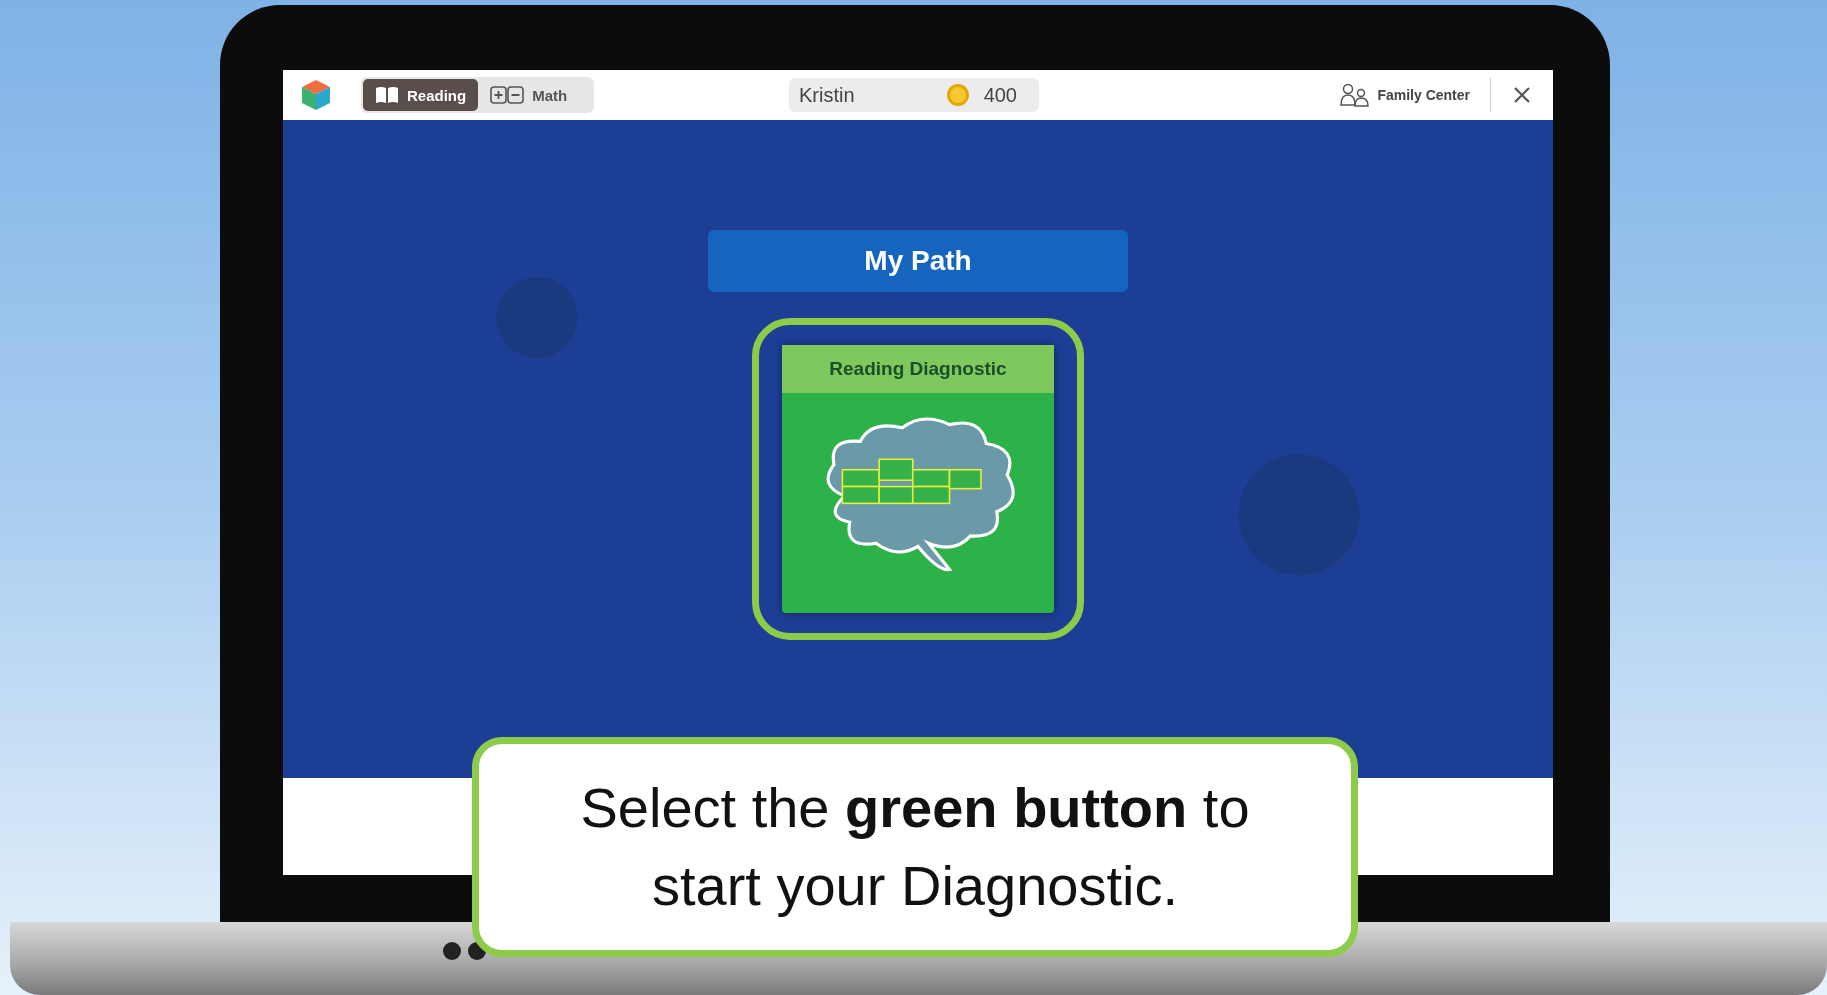  I want to click on instruction-text: Select the green button to start your Diagnostic., so click(915, 846).